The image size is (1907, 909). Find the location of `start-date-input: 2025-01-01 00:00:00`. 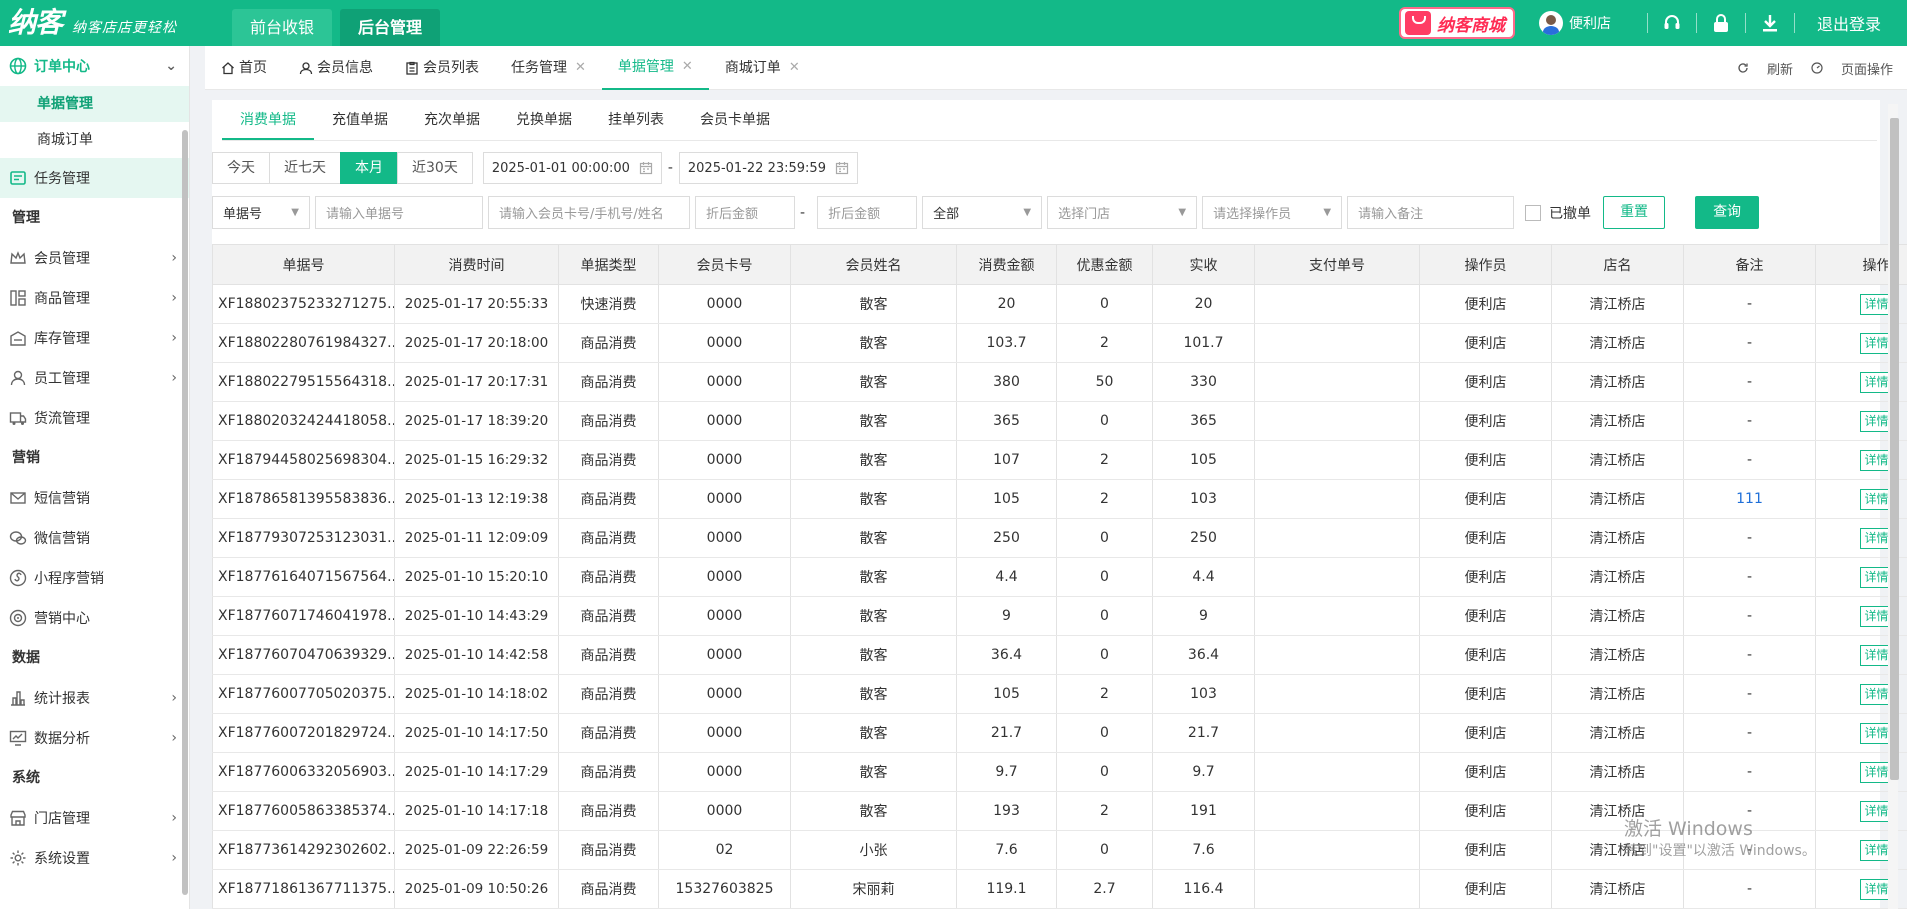

start-date-input: 2025-01-01 00:00:00 is located at coordinates (572, 168).